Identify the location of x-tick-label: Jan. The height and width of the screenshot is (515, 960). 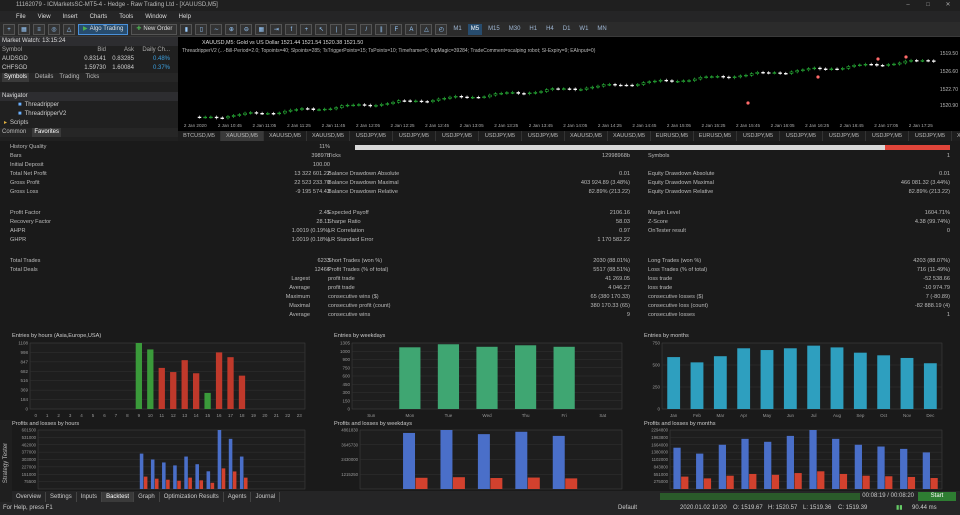
(674, 415).